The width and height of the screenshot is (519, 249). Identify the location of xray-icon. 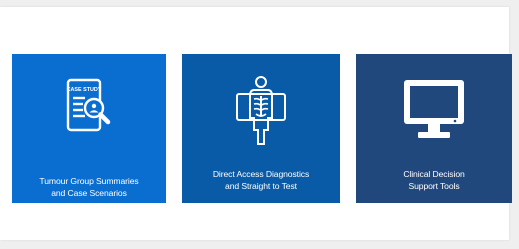
(261, 110).